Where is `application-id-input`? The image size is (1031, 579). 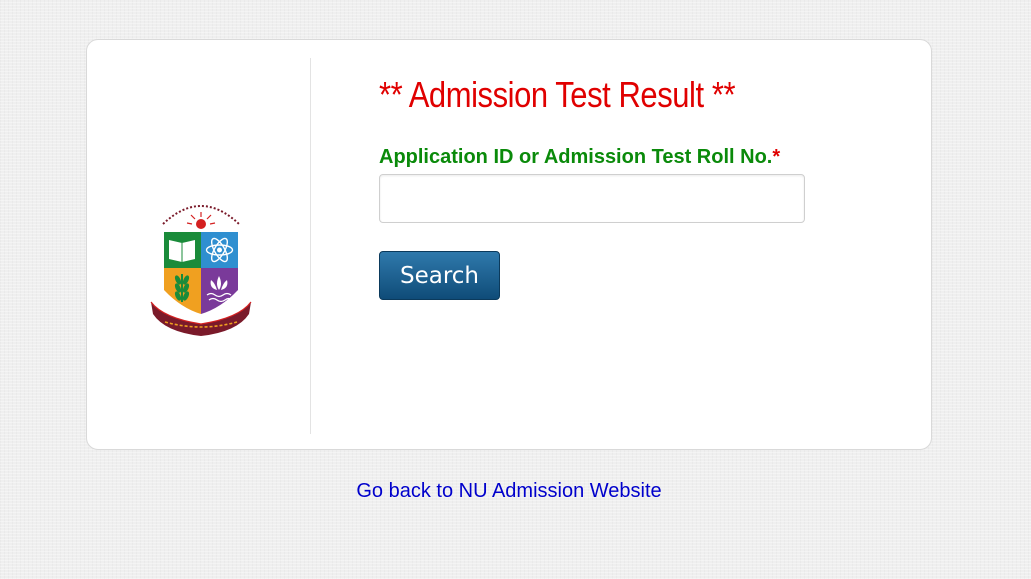 application-id-input is located at coordinates (592, 198).